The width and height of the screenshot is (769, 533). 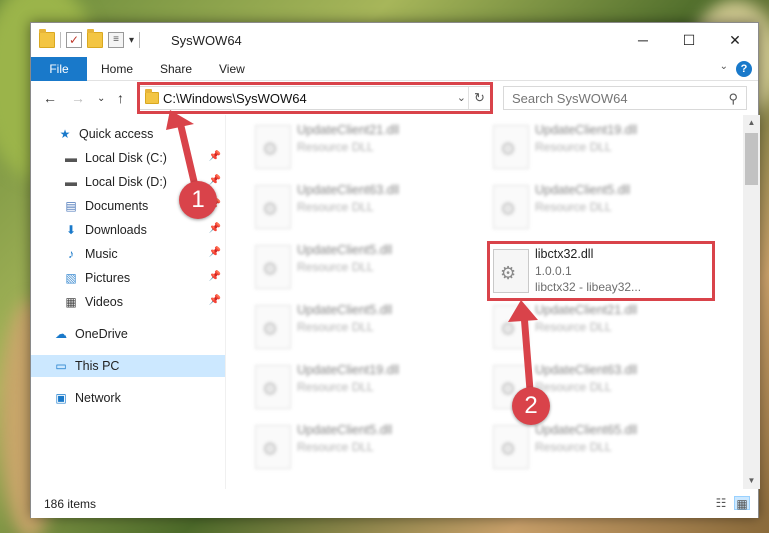 What do you see at coordinates (479, 98) in the screenshot?
I see `refresh-button: ↻` at bounding box center [479, 98].